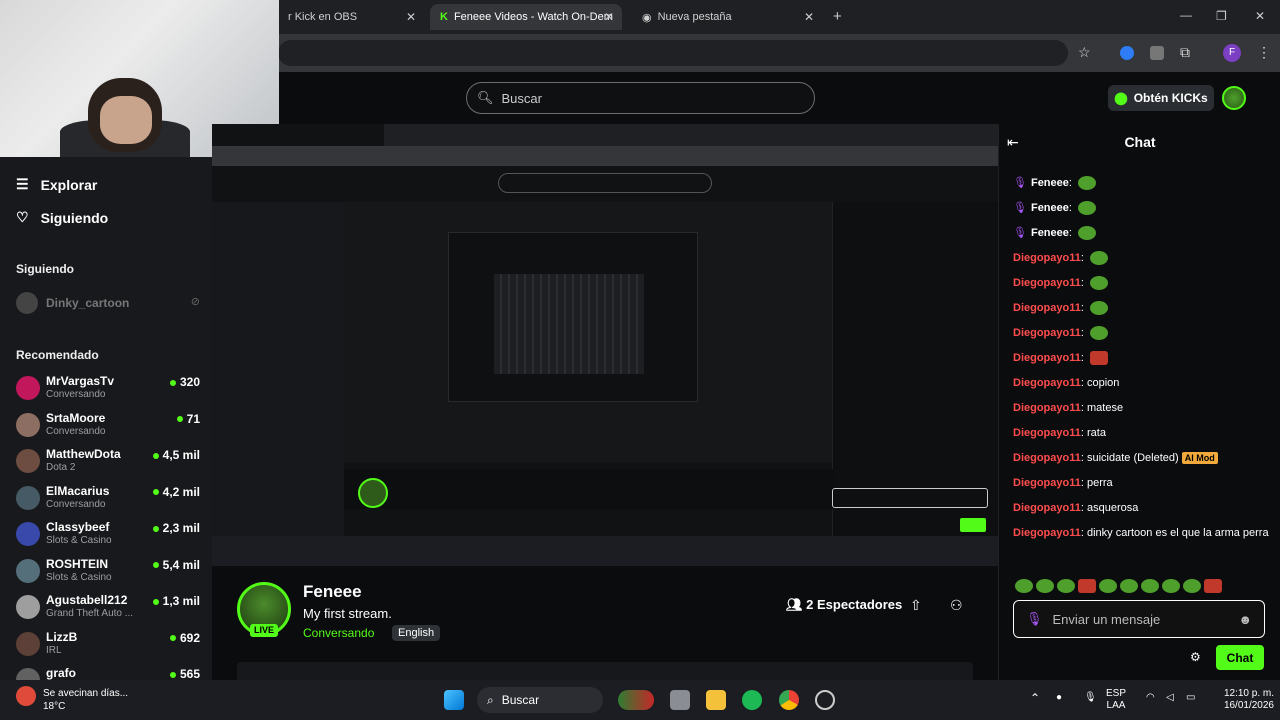 This screenshot has width=1280, height=720. Describe the element at coordinates (1035, 698) in the screenshot. I see `tray-chevron-icon: ⌃` at that location.